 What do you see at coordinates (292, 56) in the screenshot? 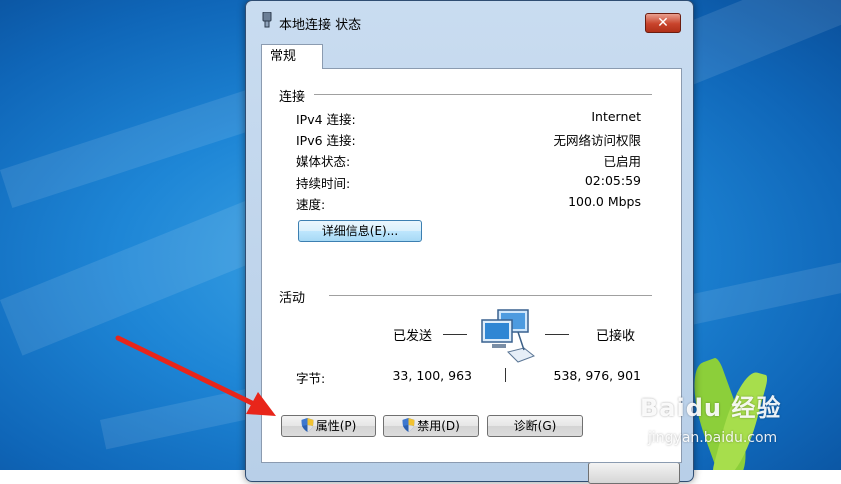
I see `tab-general: 常规` at bounding box center [292, 56].